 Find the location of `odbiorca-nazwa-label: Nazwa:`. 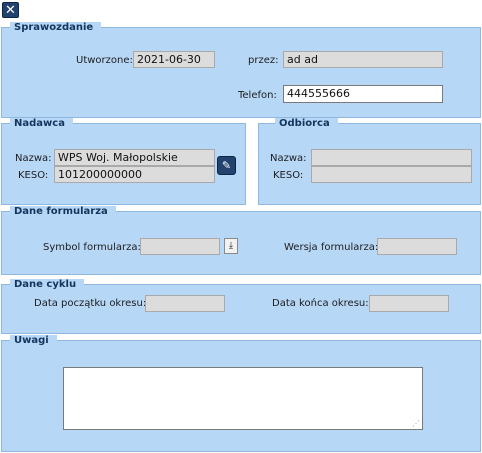

odbiorca-nazwa-label: Nazwa: is located at coordinates (288, 158).